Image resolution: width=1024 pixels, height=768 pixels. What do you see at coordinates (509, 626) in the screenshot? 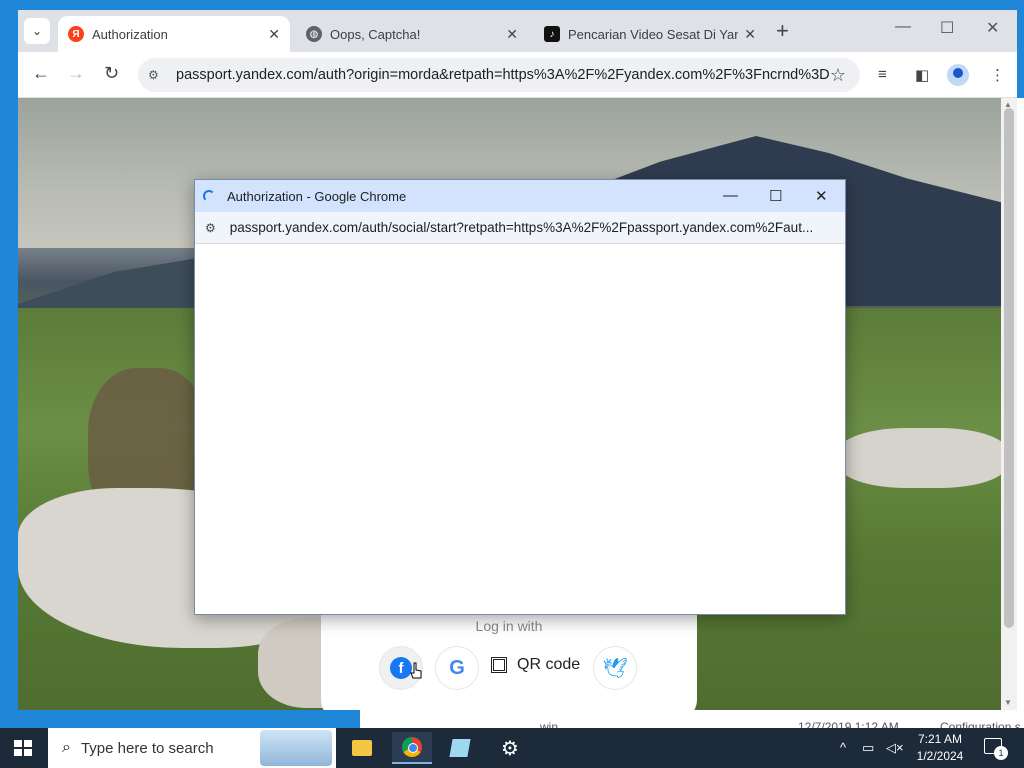
I see `login-with-label: Log in with` at bounding box center [509, 626].